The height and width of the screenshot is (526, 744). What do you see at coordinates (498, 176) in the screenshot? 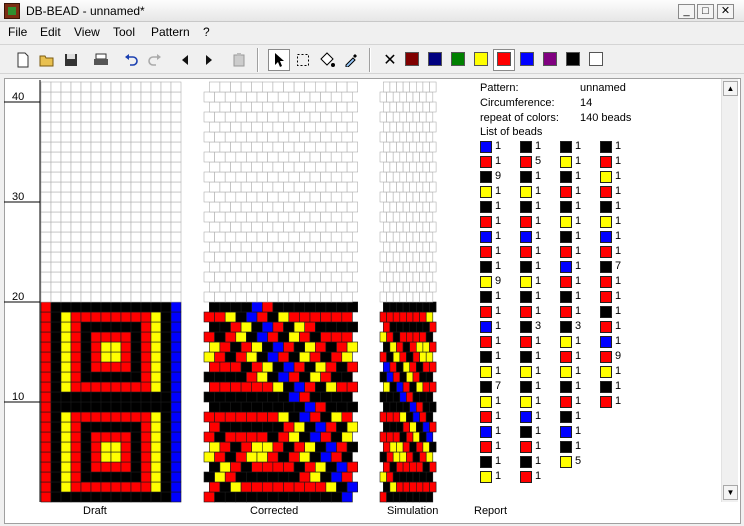
I see `bead-count: 9` at bounding box center [498, 176].